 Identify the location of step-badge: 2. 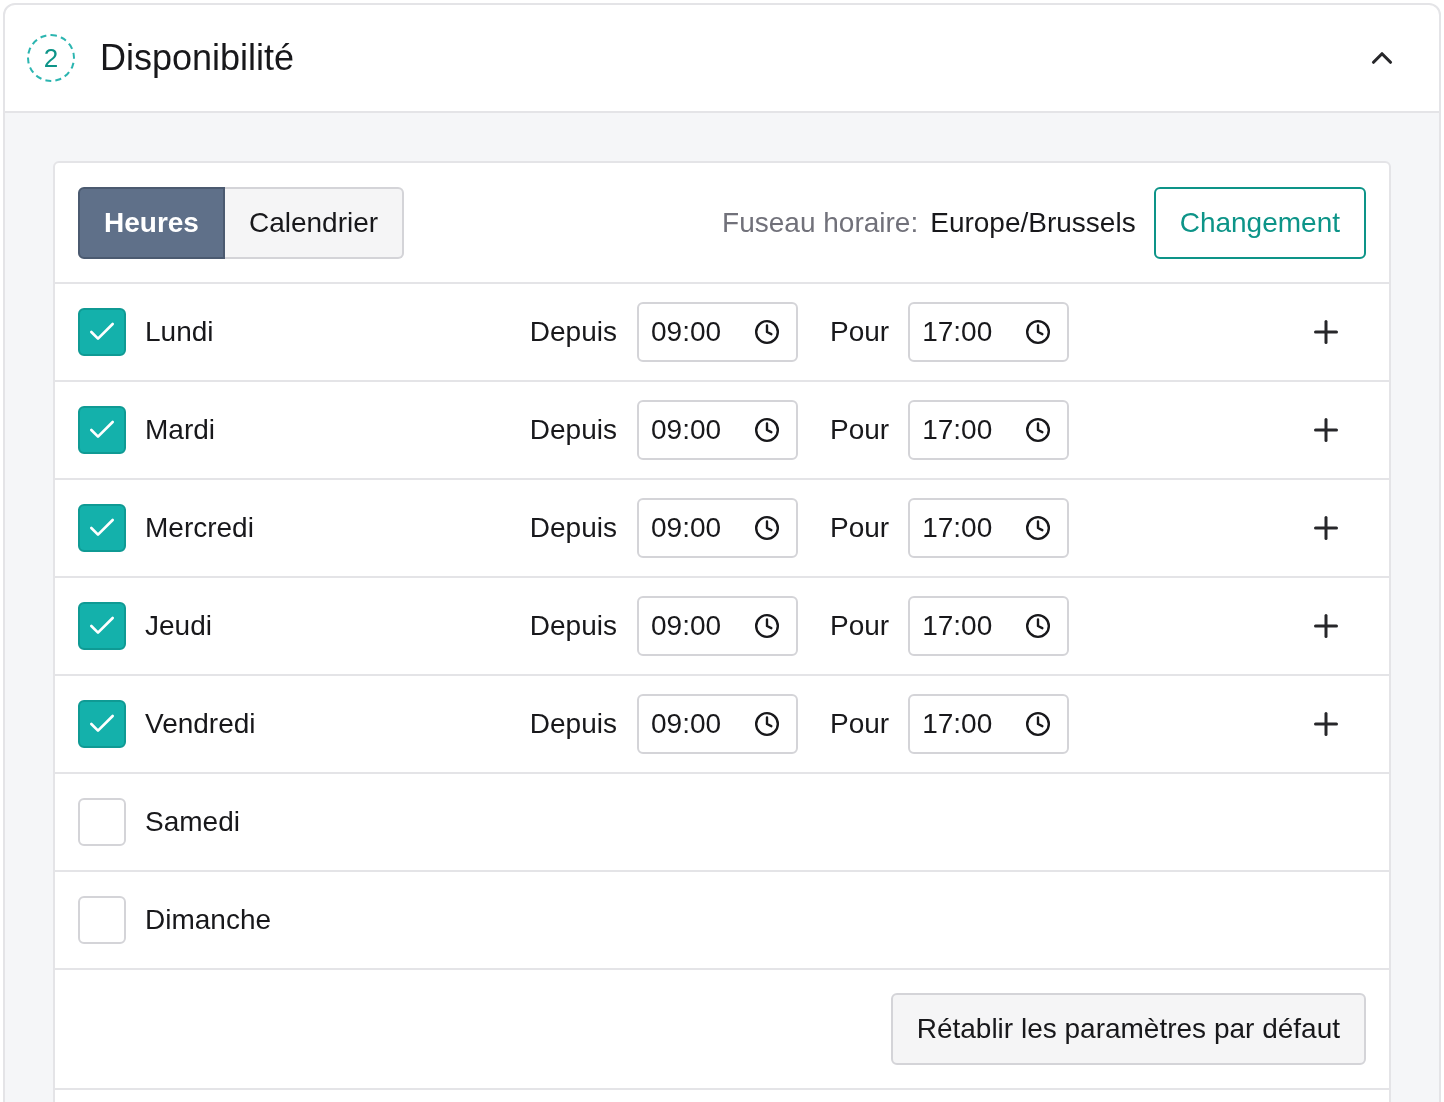
(51, 58).